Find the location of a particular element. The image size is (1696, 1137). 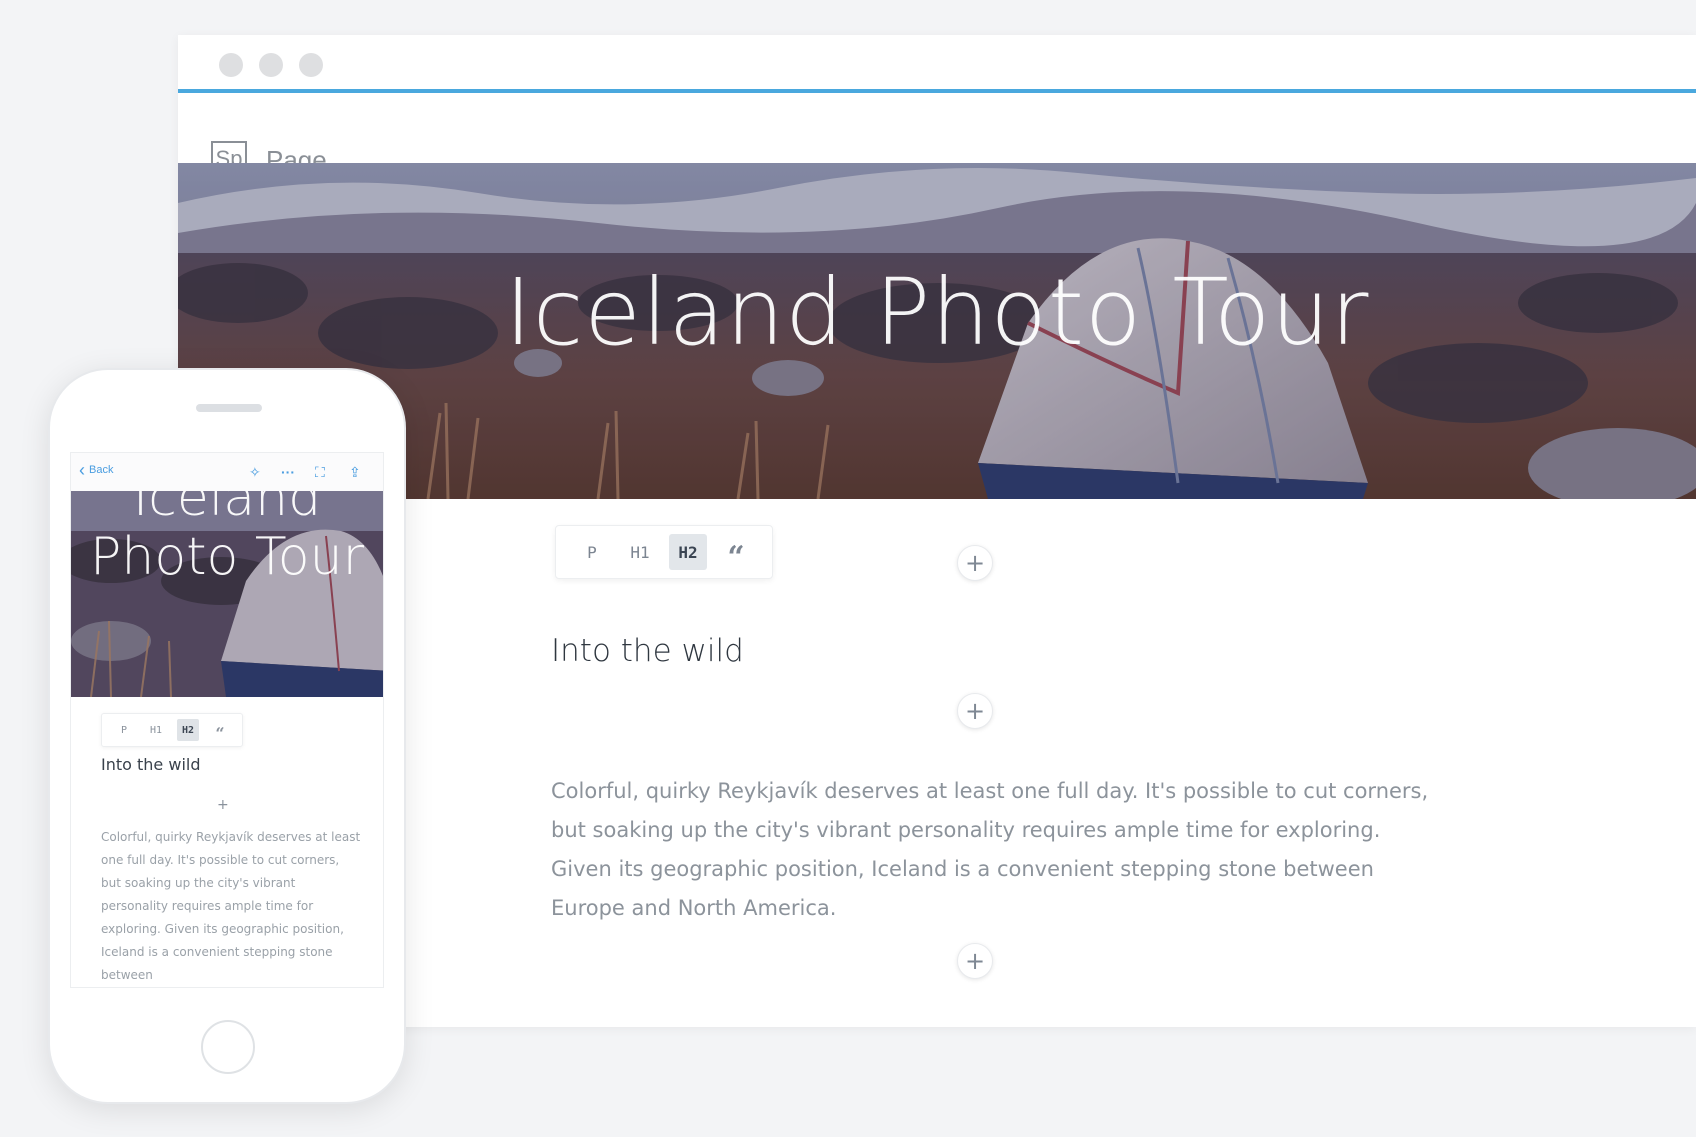

phone-format-quote-button: “ is located at coordinates (220, 730).